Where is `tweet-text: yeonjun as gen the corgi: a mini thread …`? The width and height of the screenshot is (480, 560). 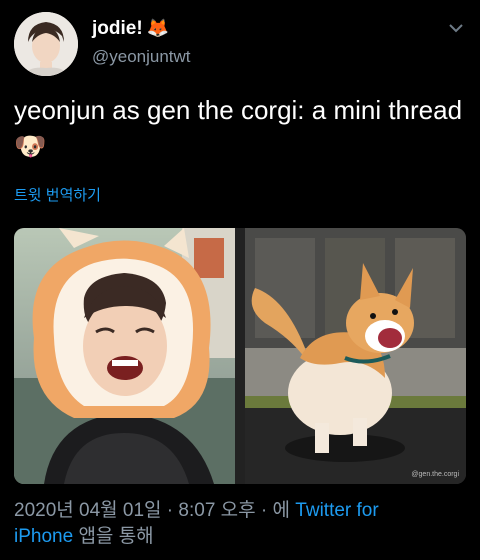 tweet-text: yeonjun as gen the corgi: a mini thread … is located at coordinates (240, 128).